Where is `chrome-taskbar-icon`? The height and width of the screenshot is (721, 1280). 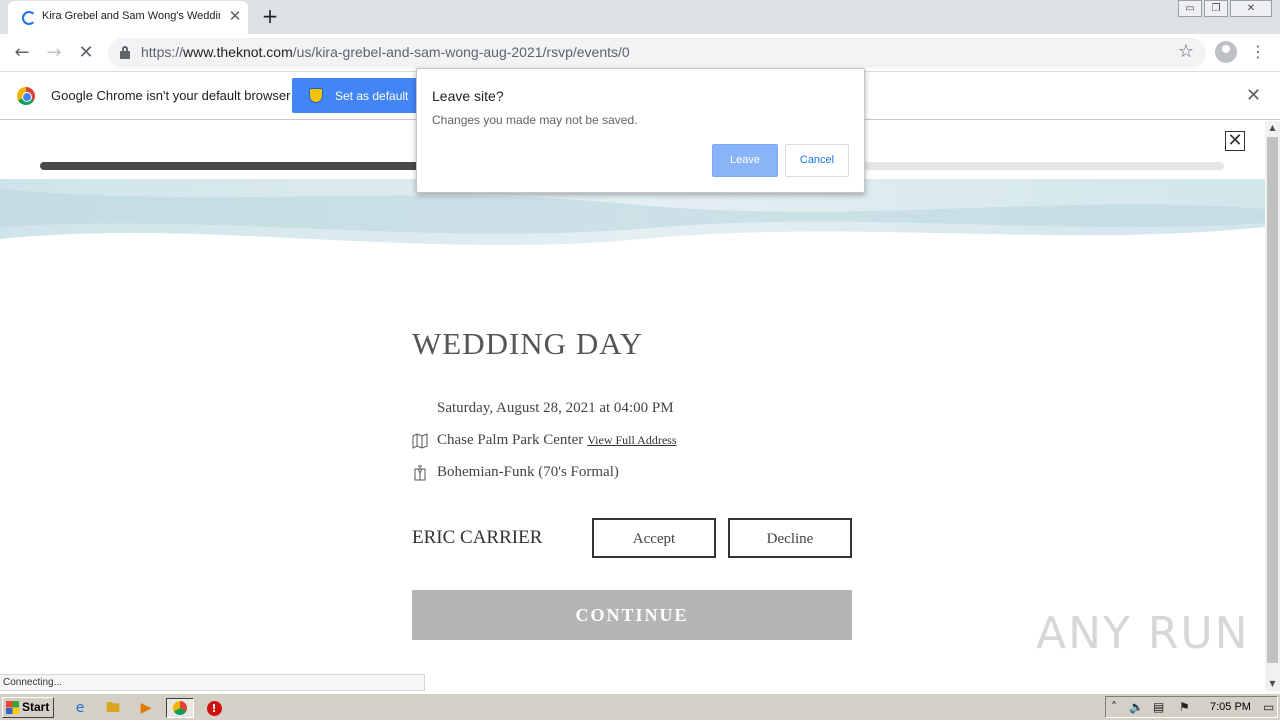
chrome-taskbar-icon is located at coordinates (180, 708).